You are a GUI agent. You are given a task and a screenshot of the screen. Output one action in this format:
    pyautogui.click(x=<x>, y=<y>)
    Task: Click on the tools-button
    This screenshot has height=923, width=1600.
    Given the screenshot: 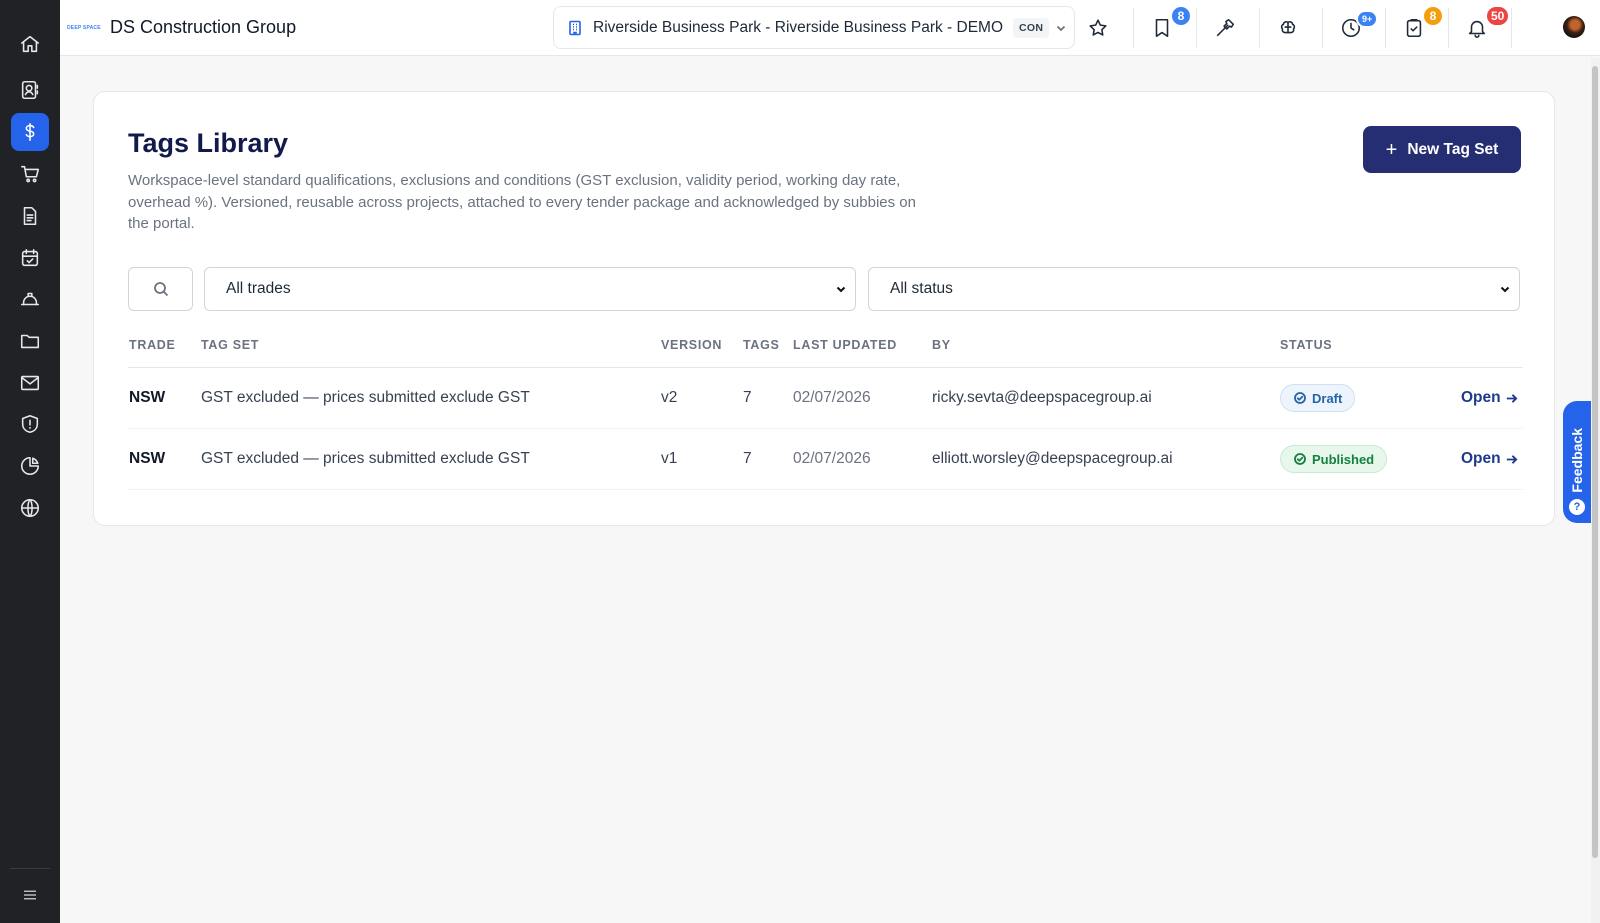 What is the action you would take?
    pyautogui.click(x=1225, y=28)
    